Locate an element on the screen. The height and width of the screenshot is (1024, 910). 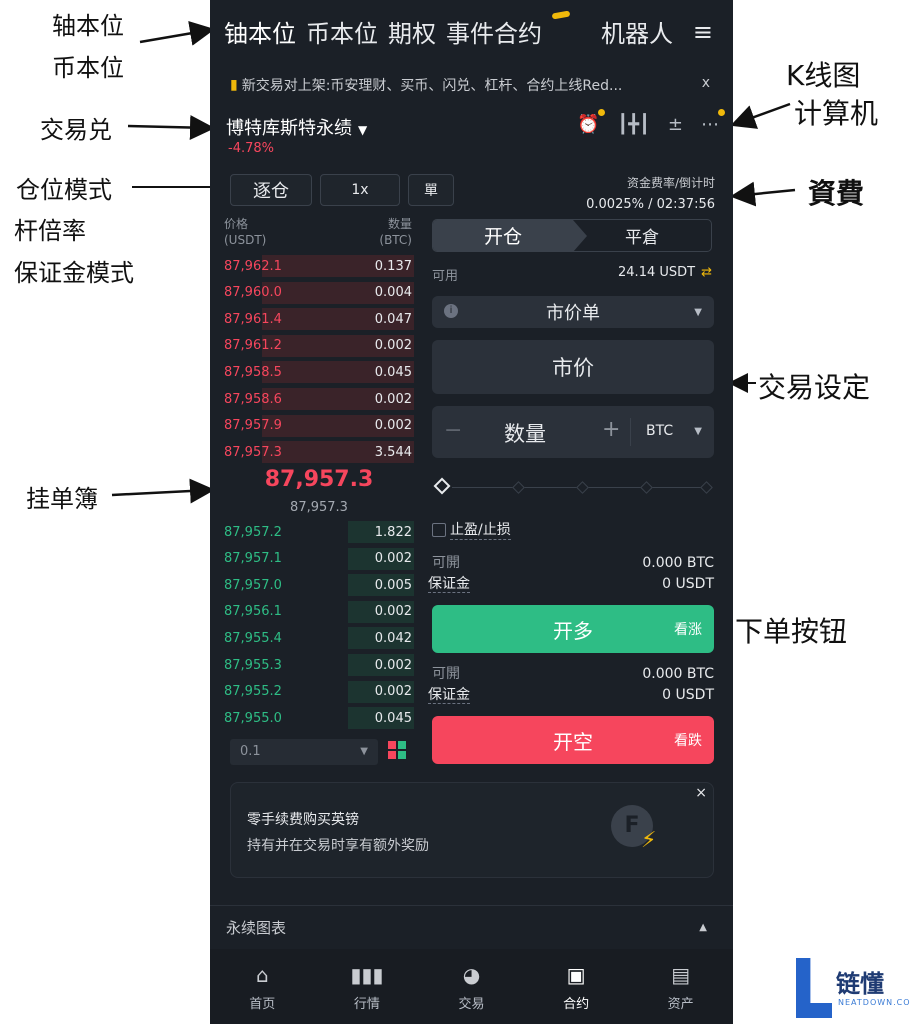
row-qty: 0.137 is located at coordinates (393, 266).